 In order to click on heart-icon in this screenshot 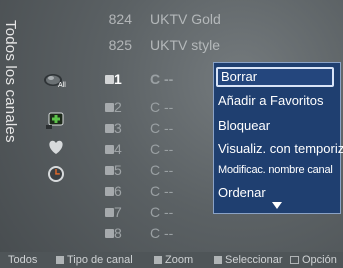, I will do `click(56, 147)`.